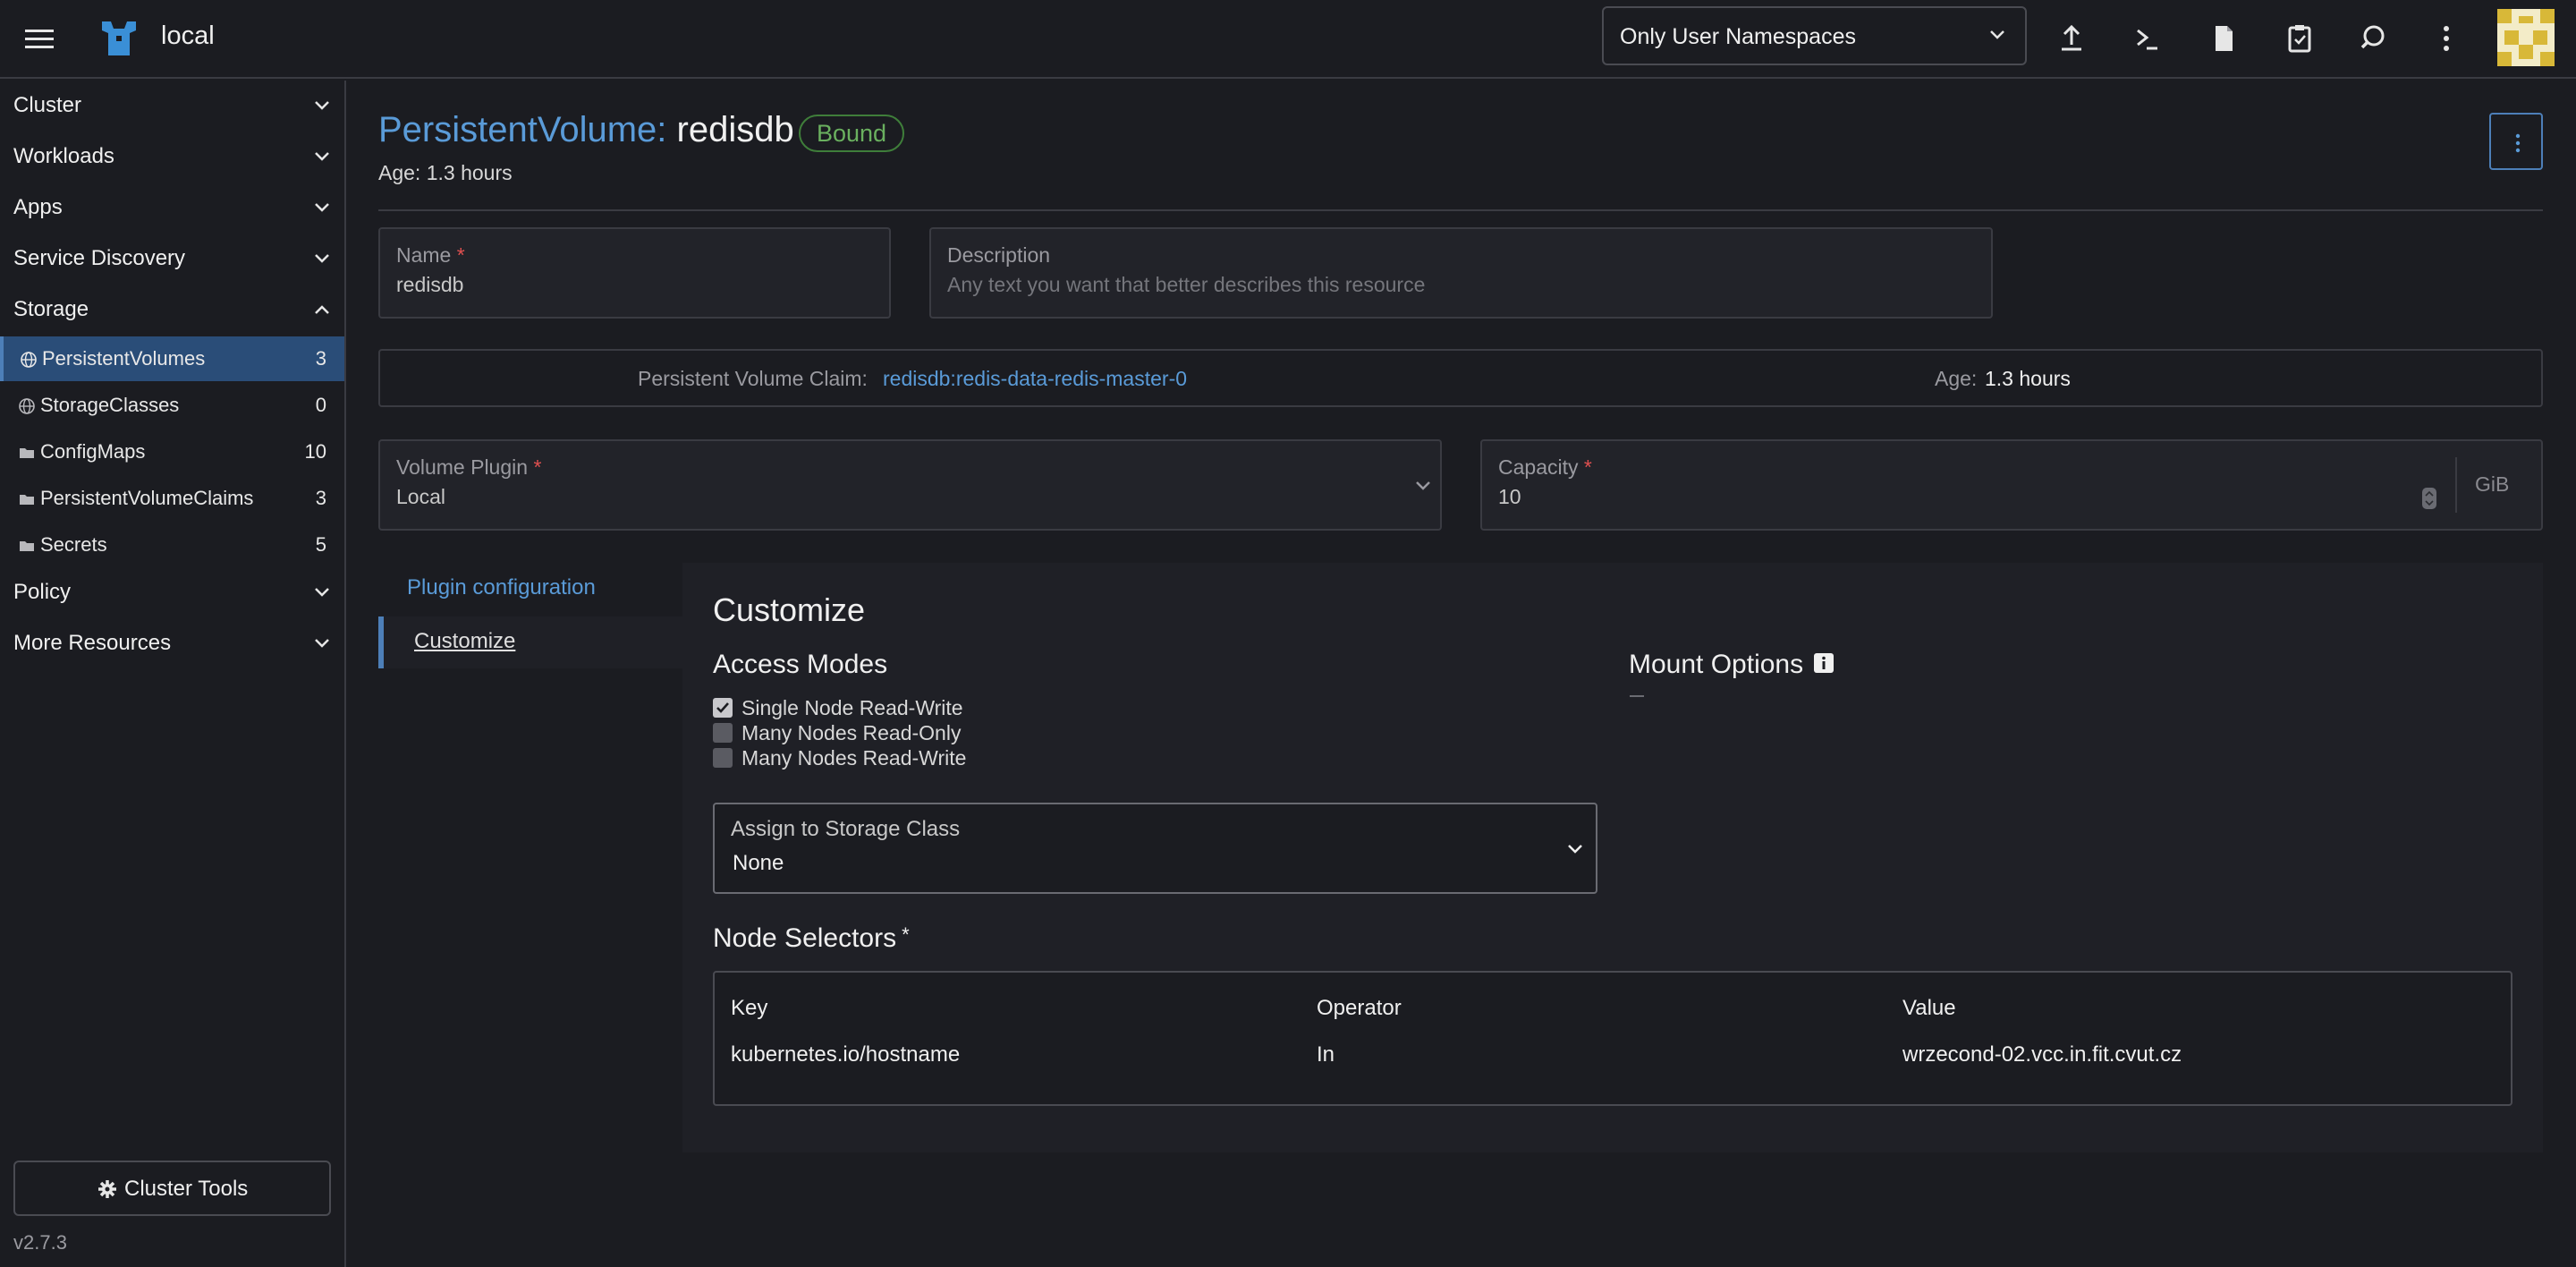  What do you see at coordinates (172, 592) in the screenshot?
I see `nav-group-policy: Policy` at bounding box center [172, 592].